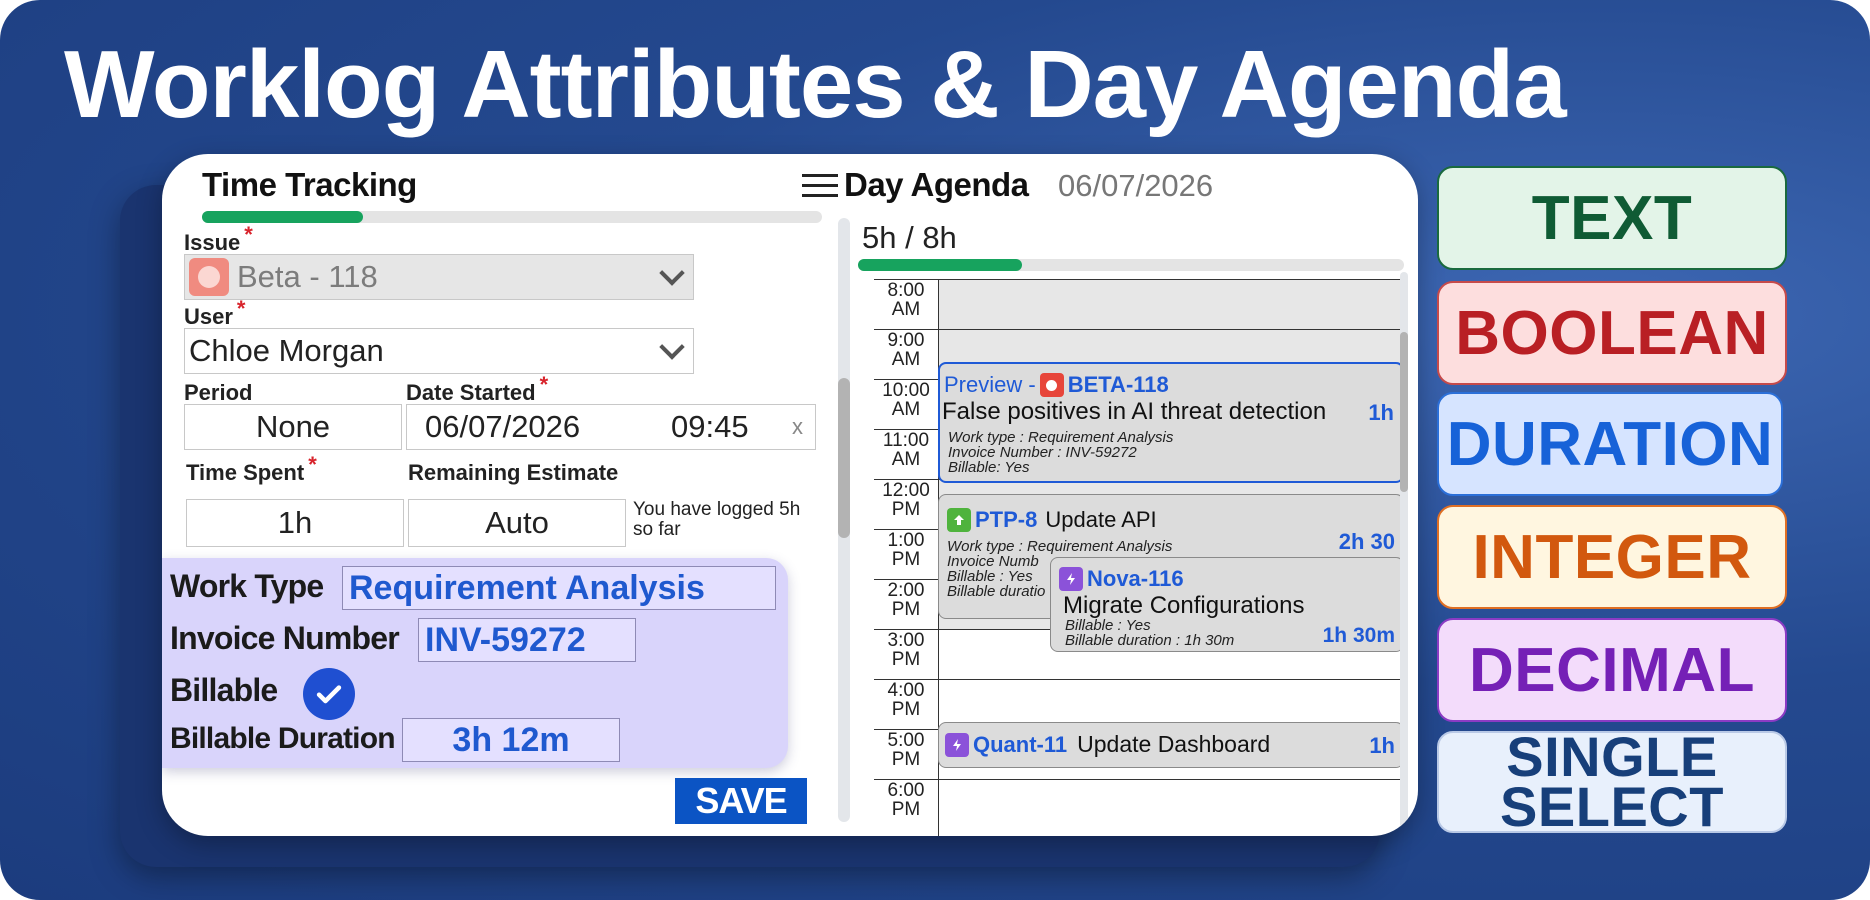 The image size is (1870, 900). I want to click on billable-checkbox, so click(329, 694).